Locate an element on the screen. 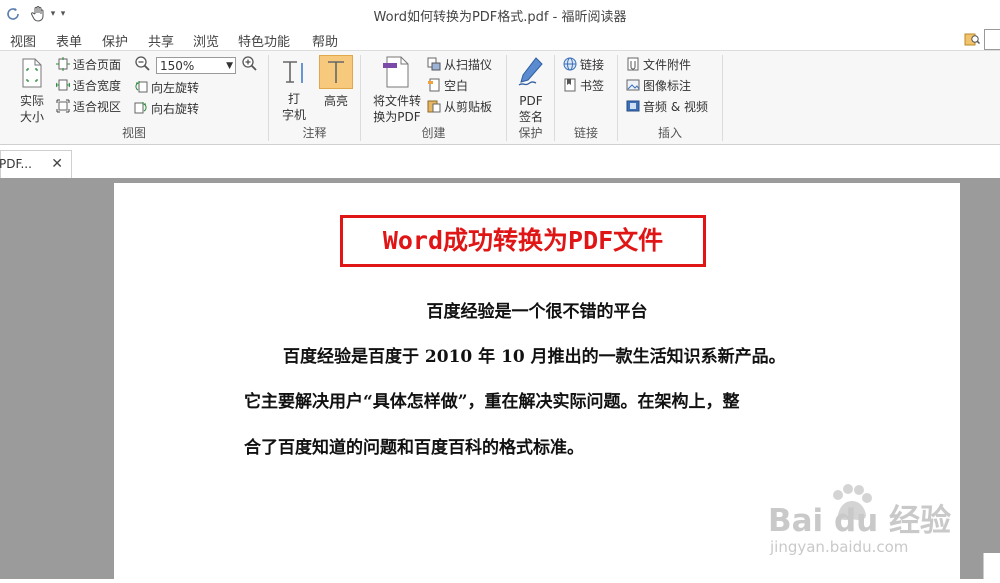  menu-share: 共享 is located at coordinates (161, 40).